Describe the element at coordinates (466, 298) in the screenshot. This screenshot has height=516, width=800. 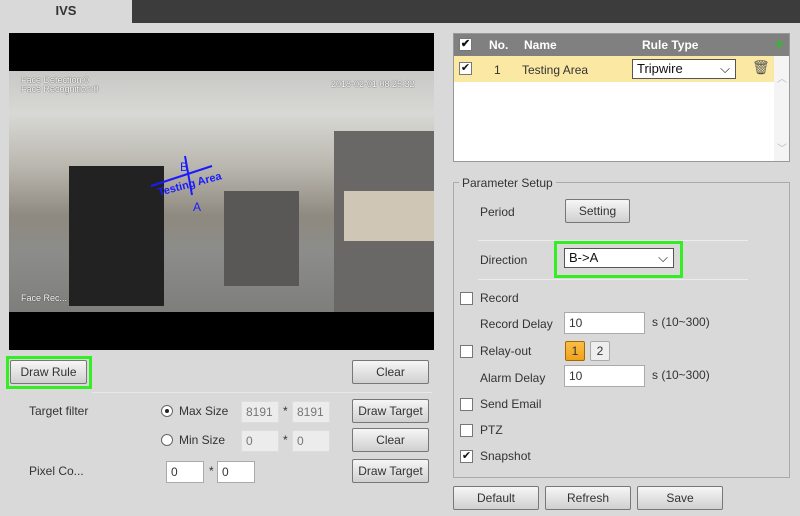
I see `record-checkbox` at that location.